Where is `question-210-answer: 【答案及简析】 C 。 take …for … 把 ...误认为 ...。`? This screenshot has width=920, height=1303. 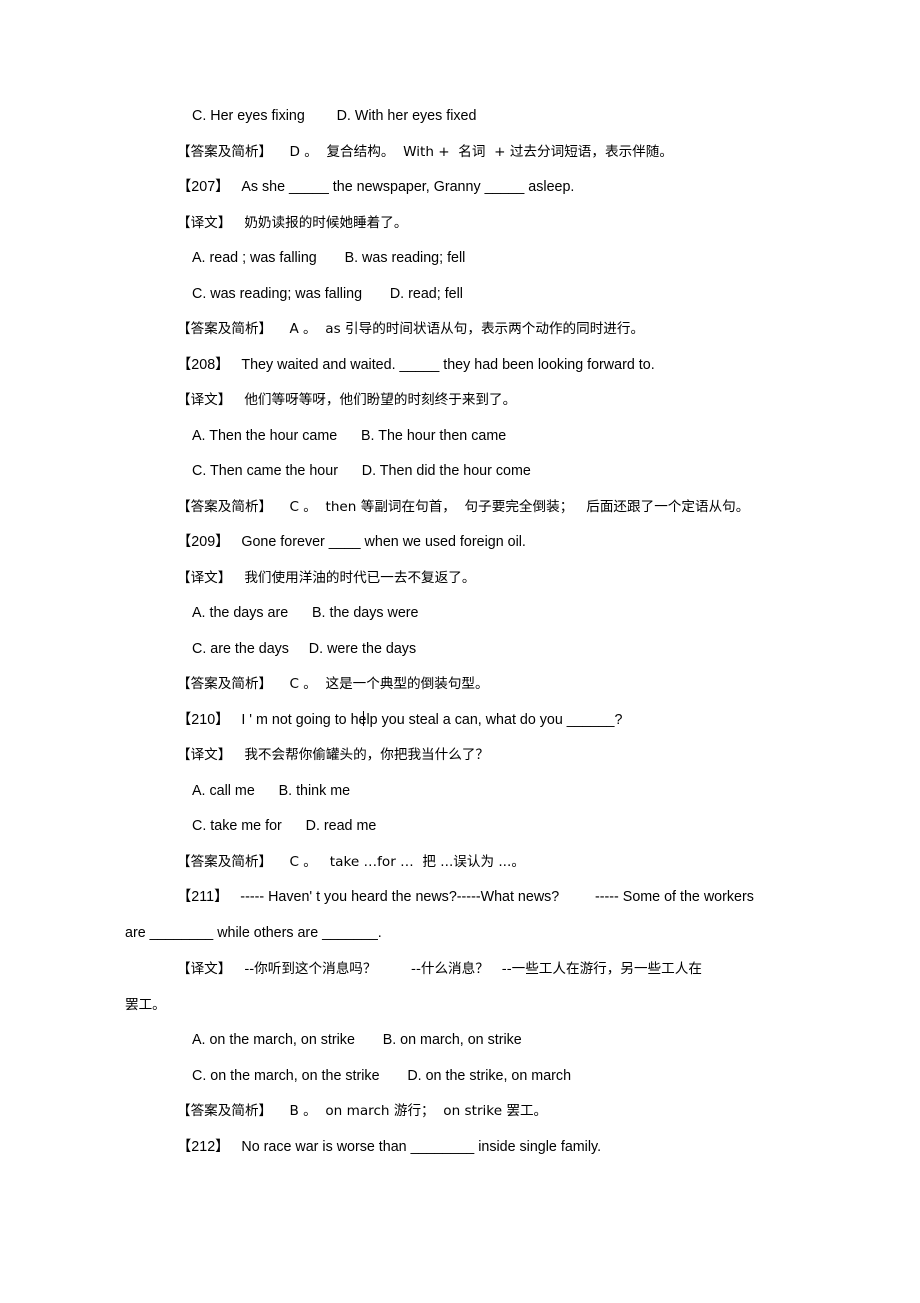 question-210-answer: 【答案及简析】 C 。 take …for … 把 ...误认为 ...。 is located at coordinates (351, 861).